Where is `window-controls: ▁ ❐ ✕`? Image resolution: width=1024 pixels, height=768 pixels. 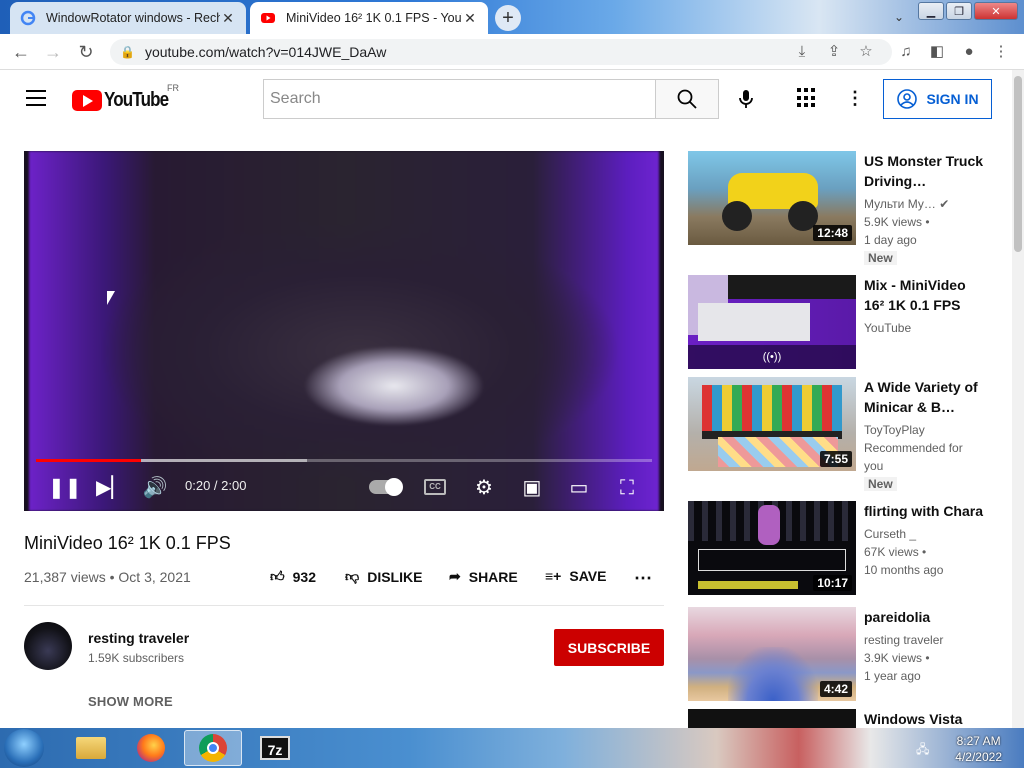 window-controls: ▁ ❐ ✕ is located at coordinates (968, 11).